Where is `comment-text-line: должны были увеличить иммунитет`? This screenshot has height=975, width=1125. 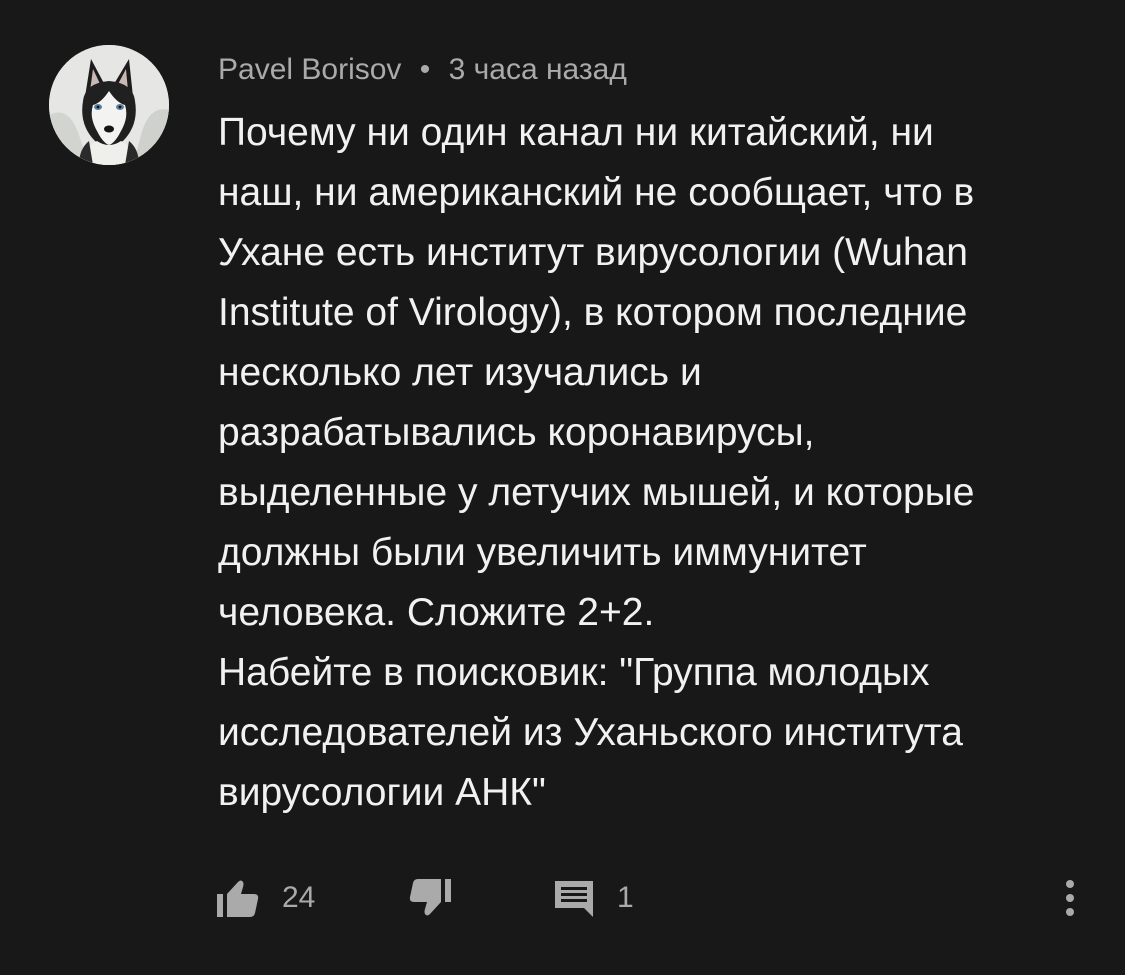 comment-text-line: должны были увеличить иммунитет is located at coordinates (542, 552).